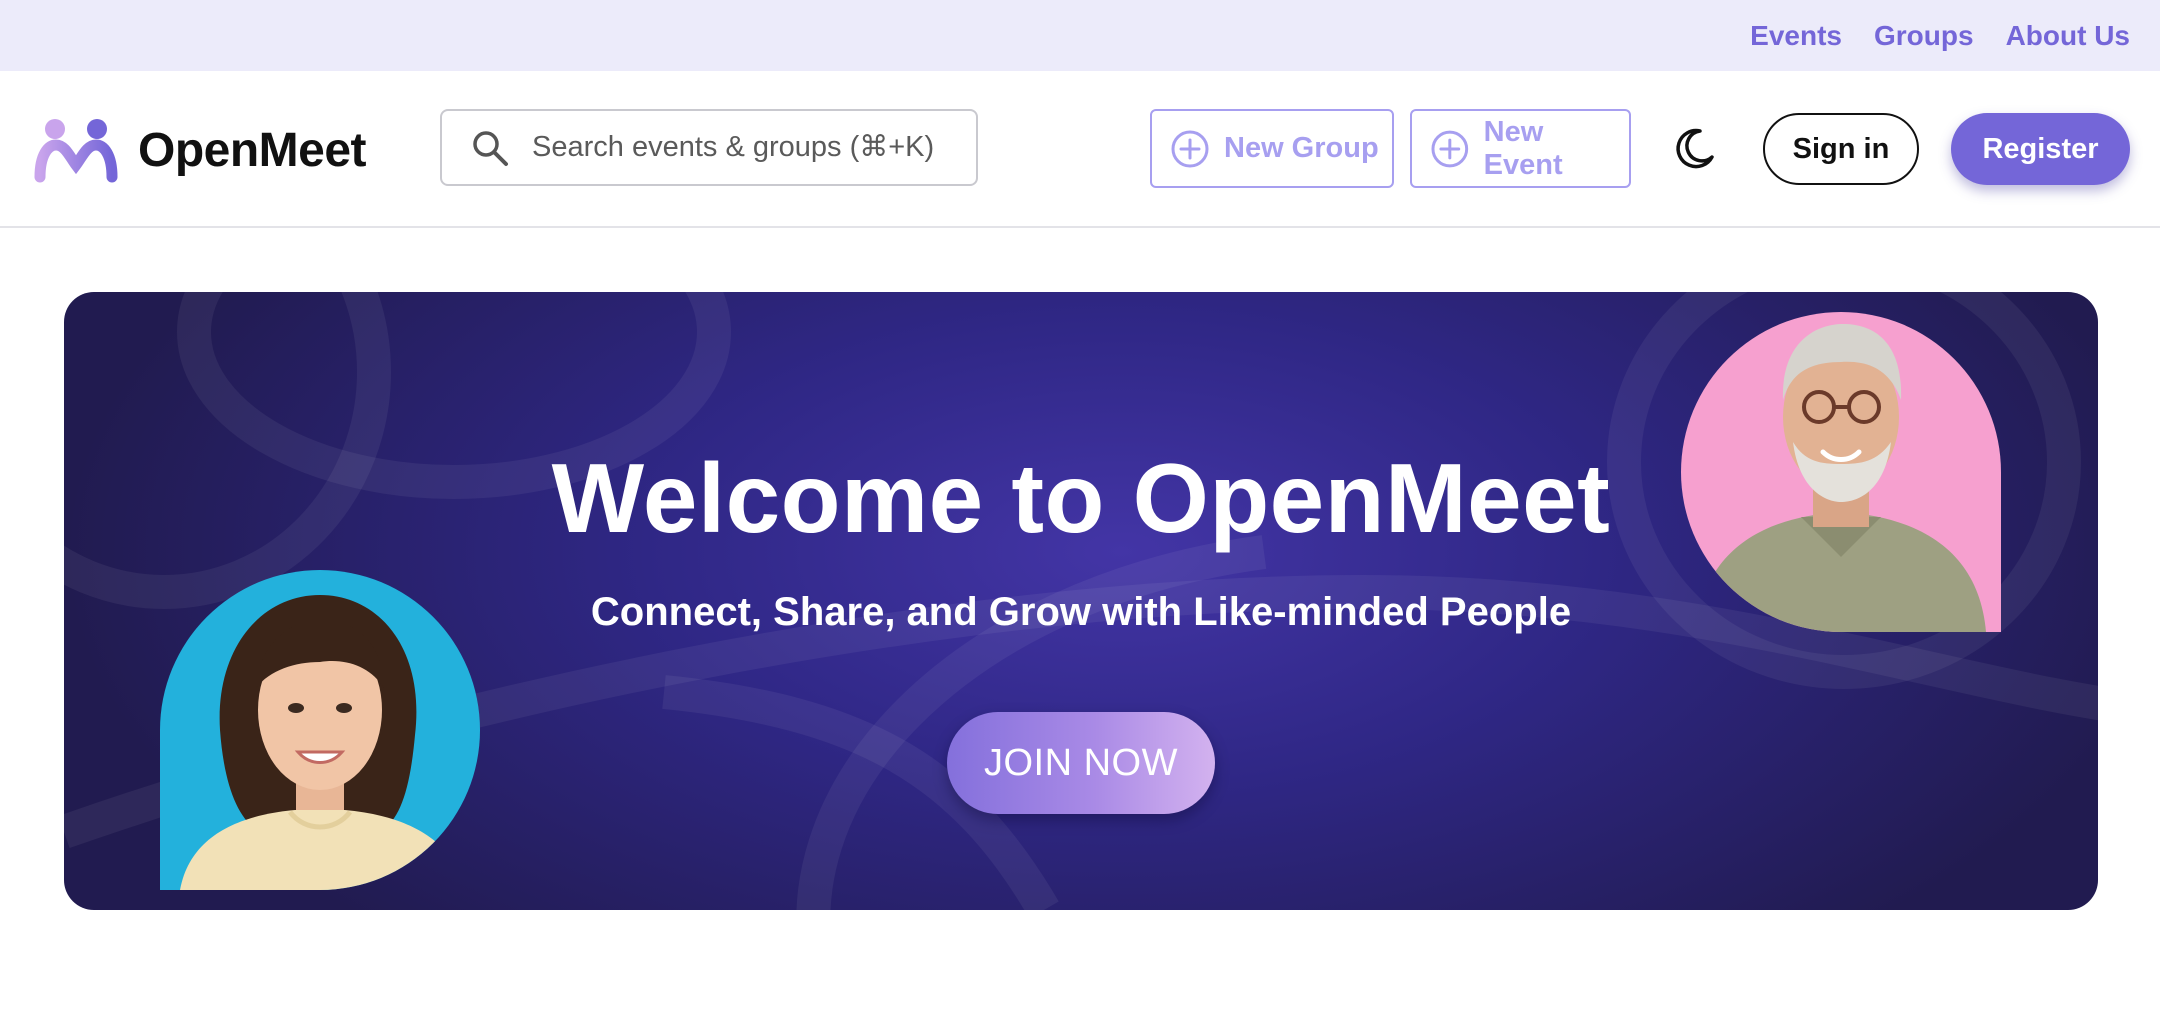 The height and width of the screenshot is (1032, 2160). What do you see at coordinates (1081, 498) in the screenshot?
I see `hero-title: Welcome to OpenMeet` at bounding box center [1081, 498].